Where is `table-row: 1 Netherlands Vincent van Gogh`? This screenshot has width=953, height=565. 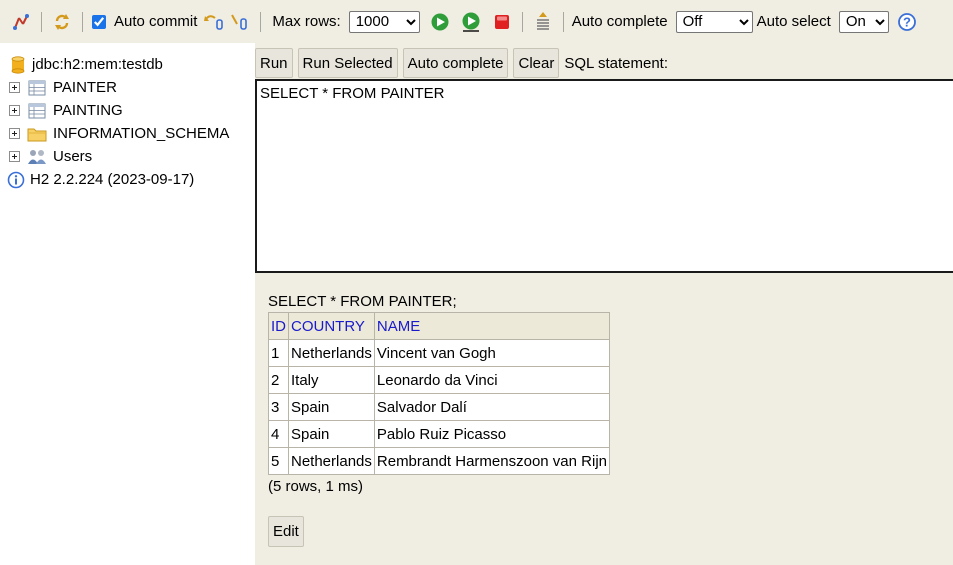 table-row: 1 Netherlands Vincent van Gogh is located at coordinates (439, 353).